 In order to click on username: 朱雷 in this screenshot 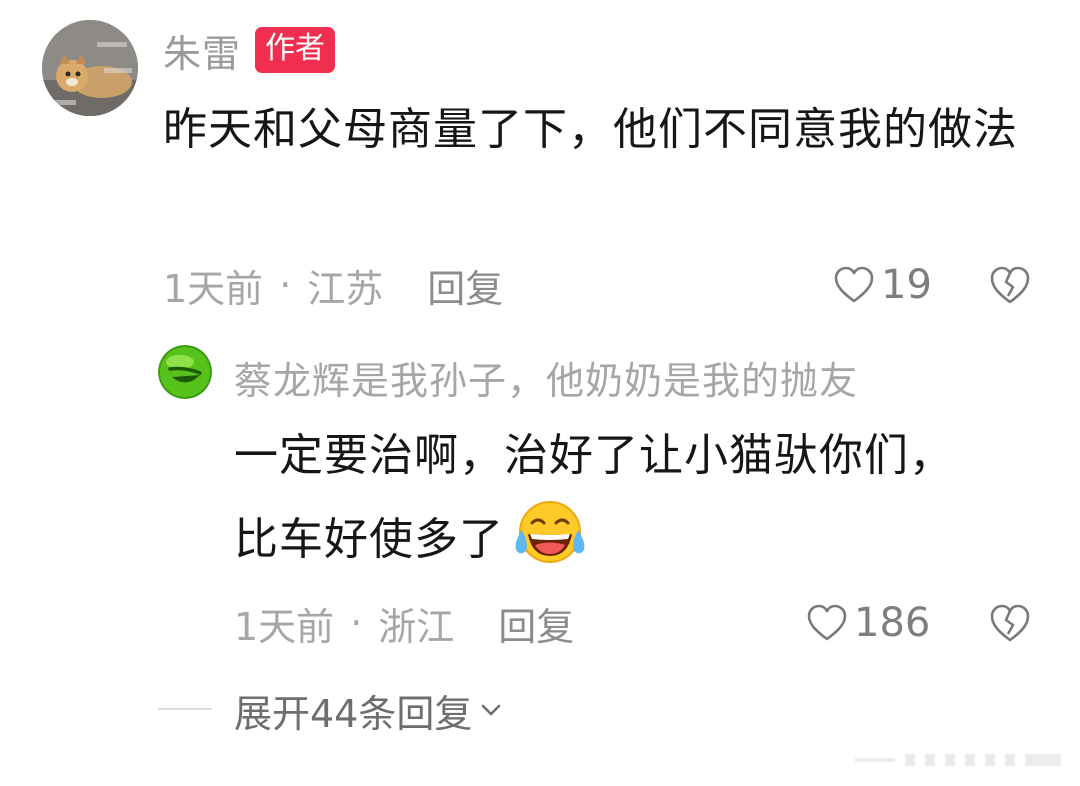, I will do `click(202, 50)`.